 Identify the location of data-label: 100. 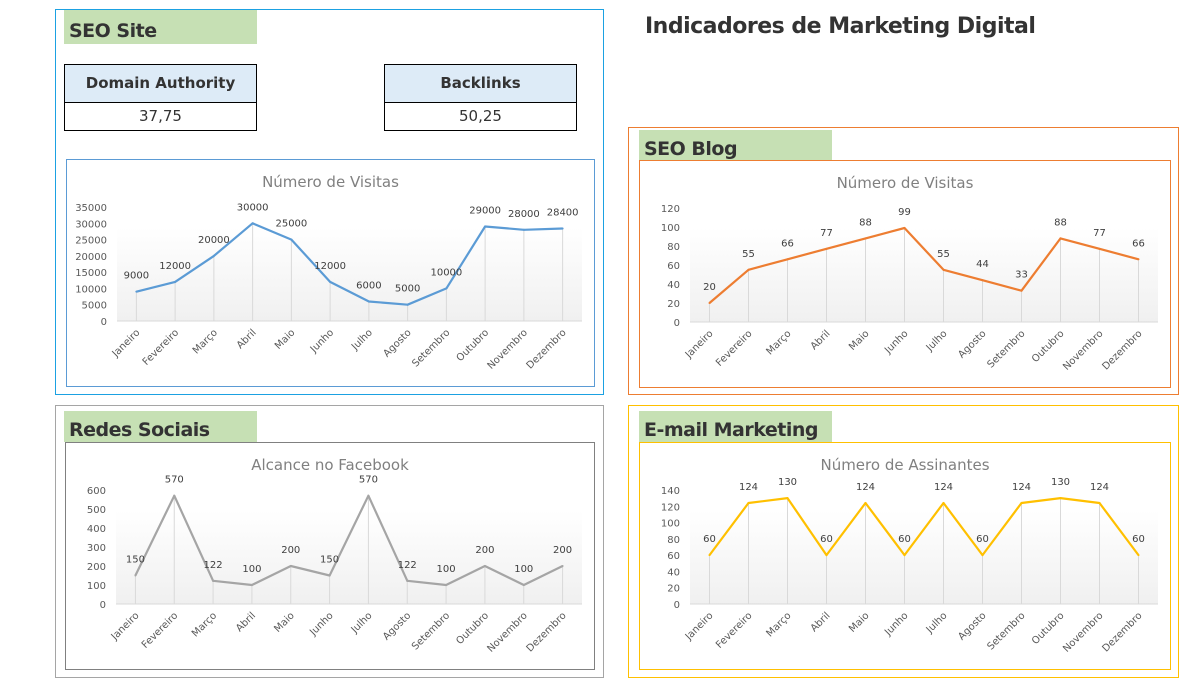
(251, 569).